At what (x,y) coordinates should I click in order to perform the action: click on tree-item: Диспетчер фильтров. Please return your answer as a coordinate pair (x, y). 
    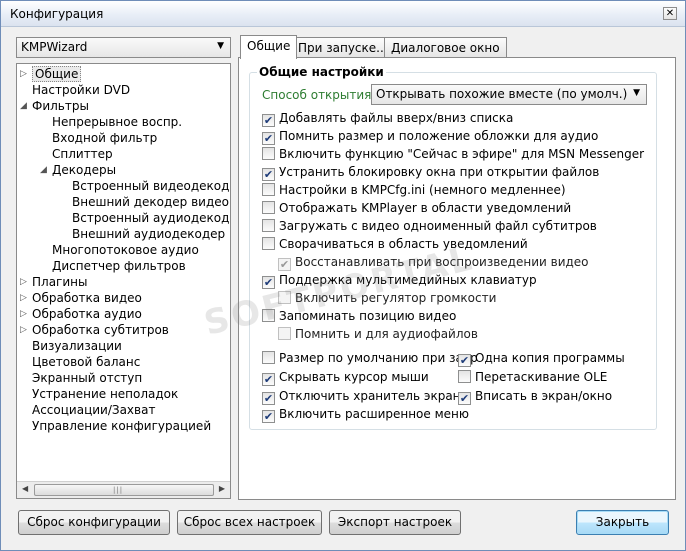
    Looking at the image, I should click on (119, 266).